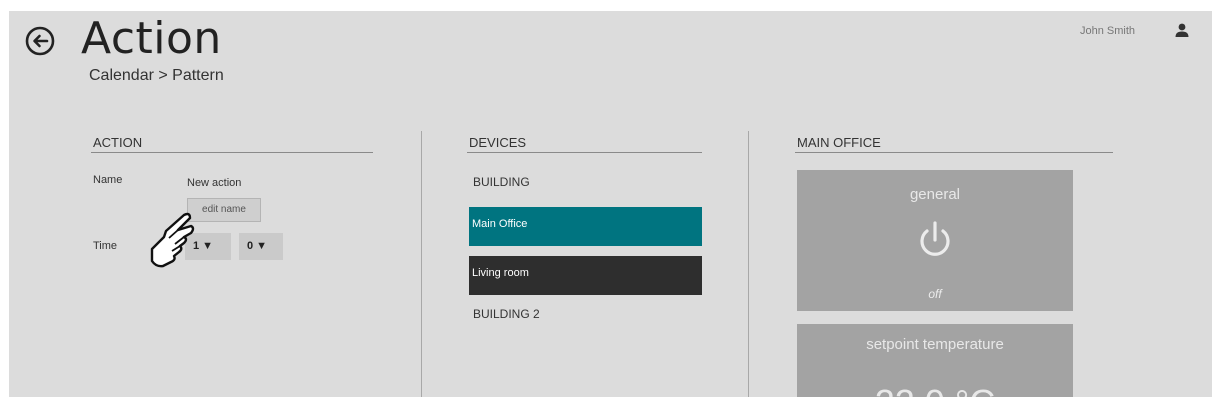  I want to click on main-office-heading-underline, so click(954, 152).